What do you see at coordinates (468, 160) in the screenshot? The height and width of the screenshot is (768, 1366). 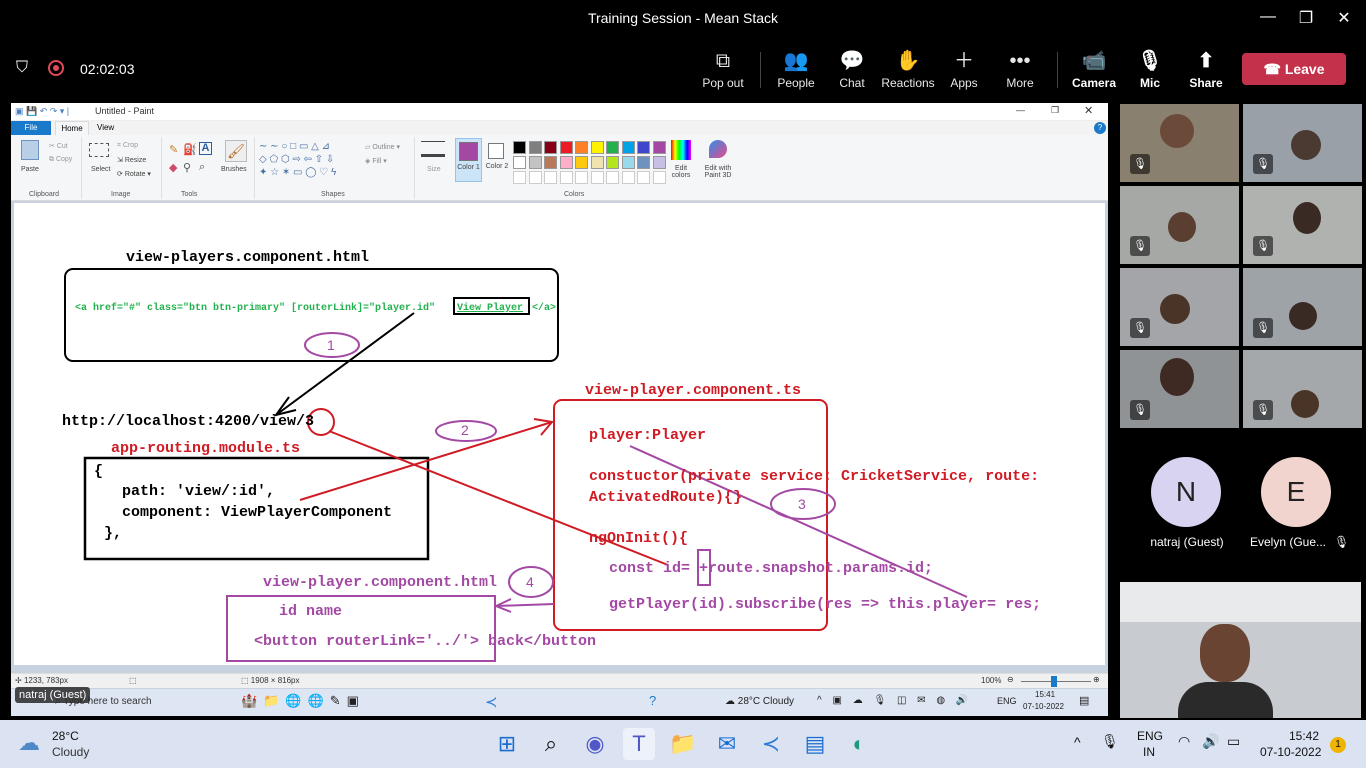 I see `color1-selector: Color 1` at bounding box center [468, 160].